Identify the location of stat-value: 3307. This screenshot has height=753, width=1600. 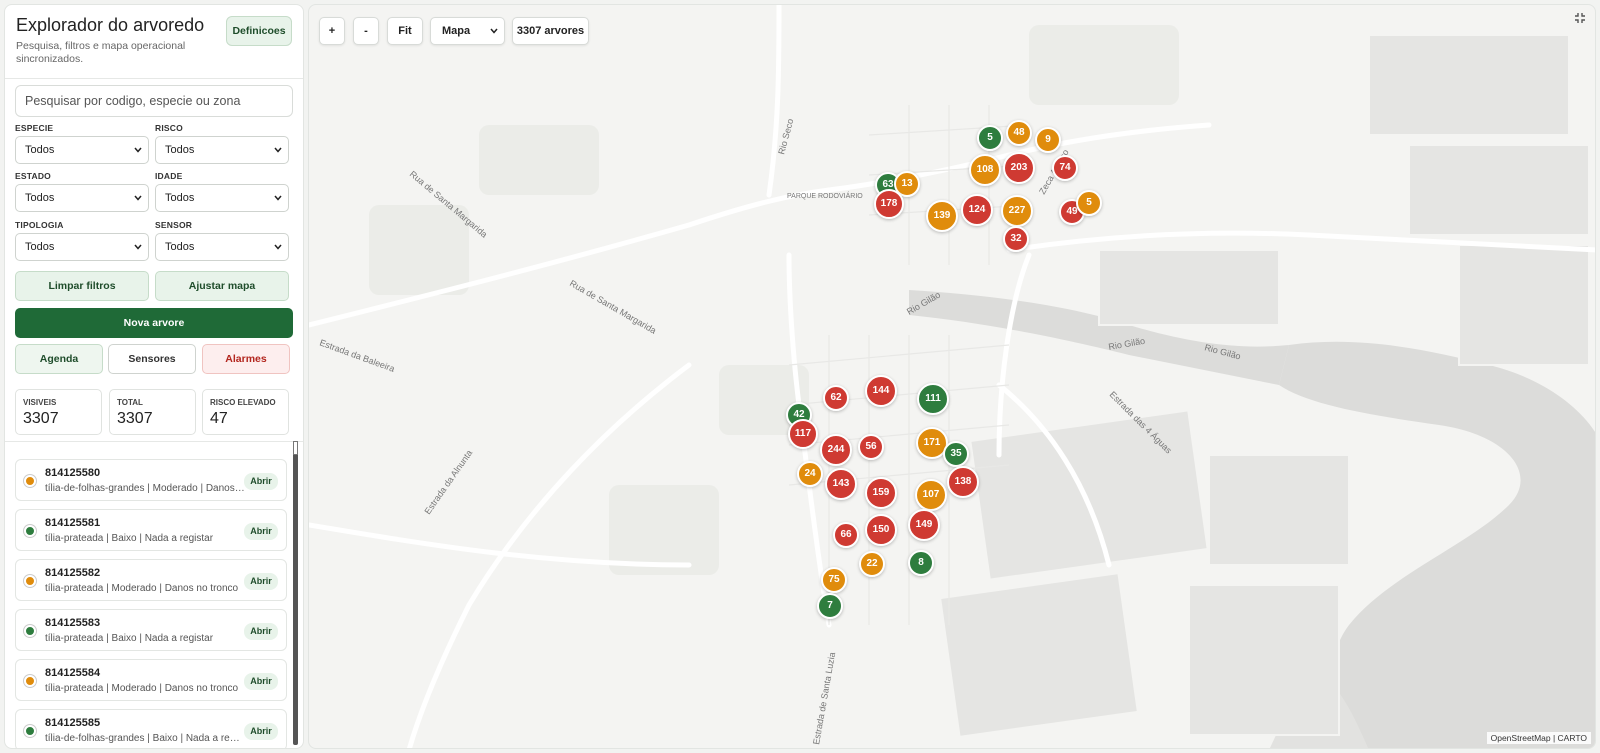
(41, 418).